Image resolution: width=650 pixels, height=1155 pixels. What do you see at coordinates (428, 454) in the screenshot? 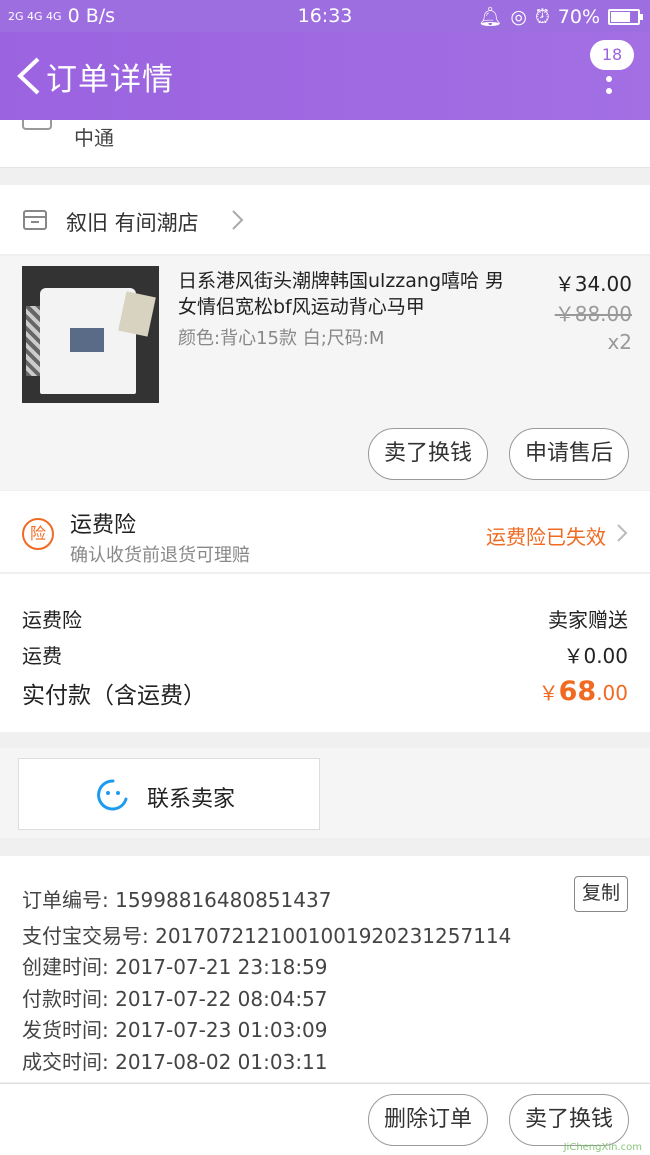
I see `resell-button: 卖了换钱` at bounding box center [428, 454].